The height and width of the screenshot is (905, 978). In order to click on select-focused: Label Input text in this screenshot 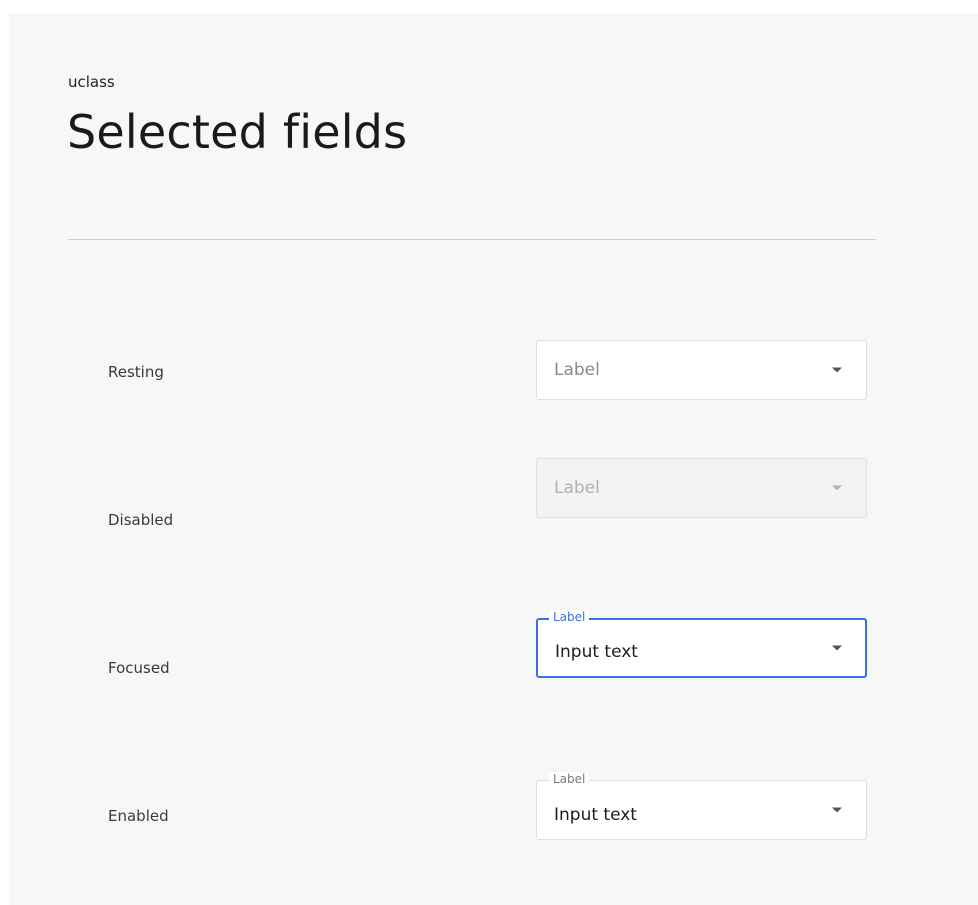, I will do `click(701, 644)`.